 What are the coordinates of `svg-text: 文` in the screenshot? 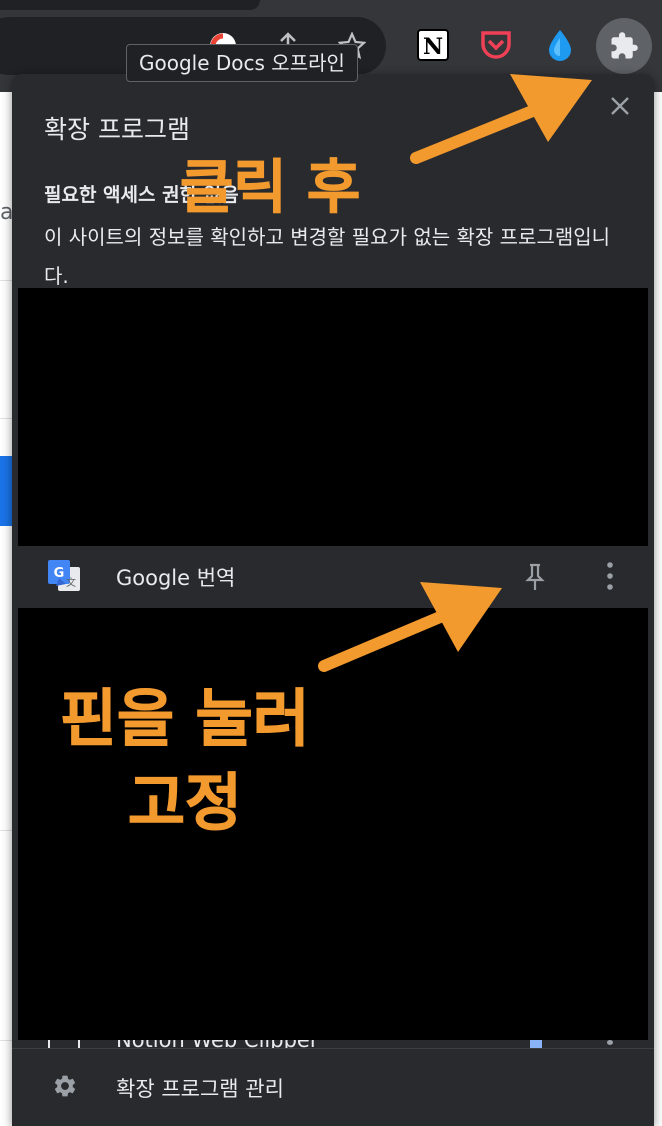 It's located at (71, 582).